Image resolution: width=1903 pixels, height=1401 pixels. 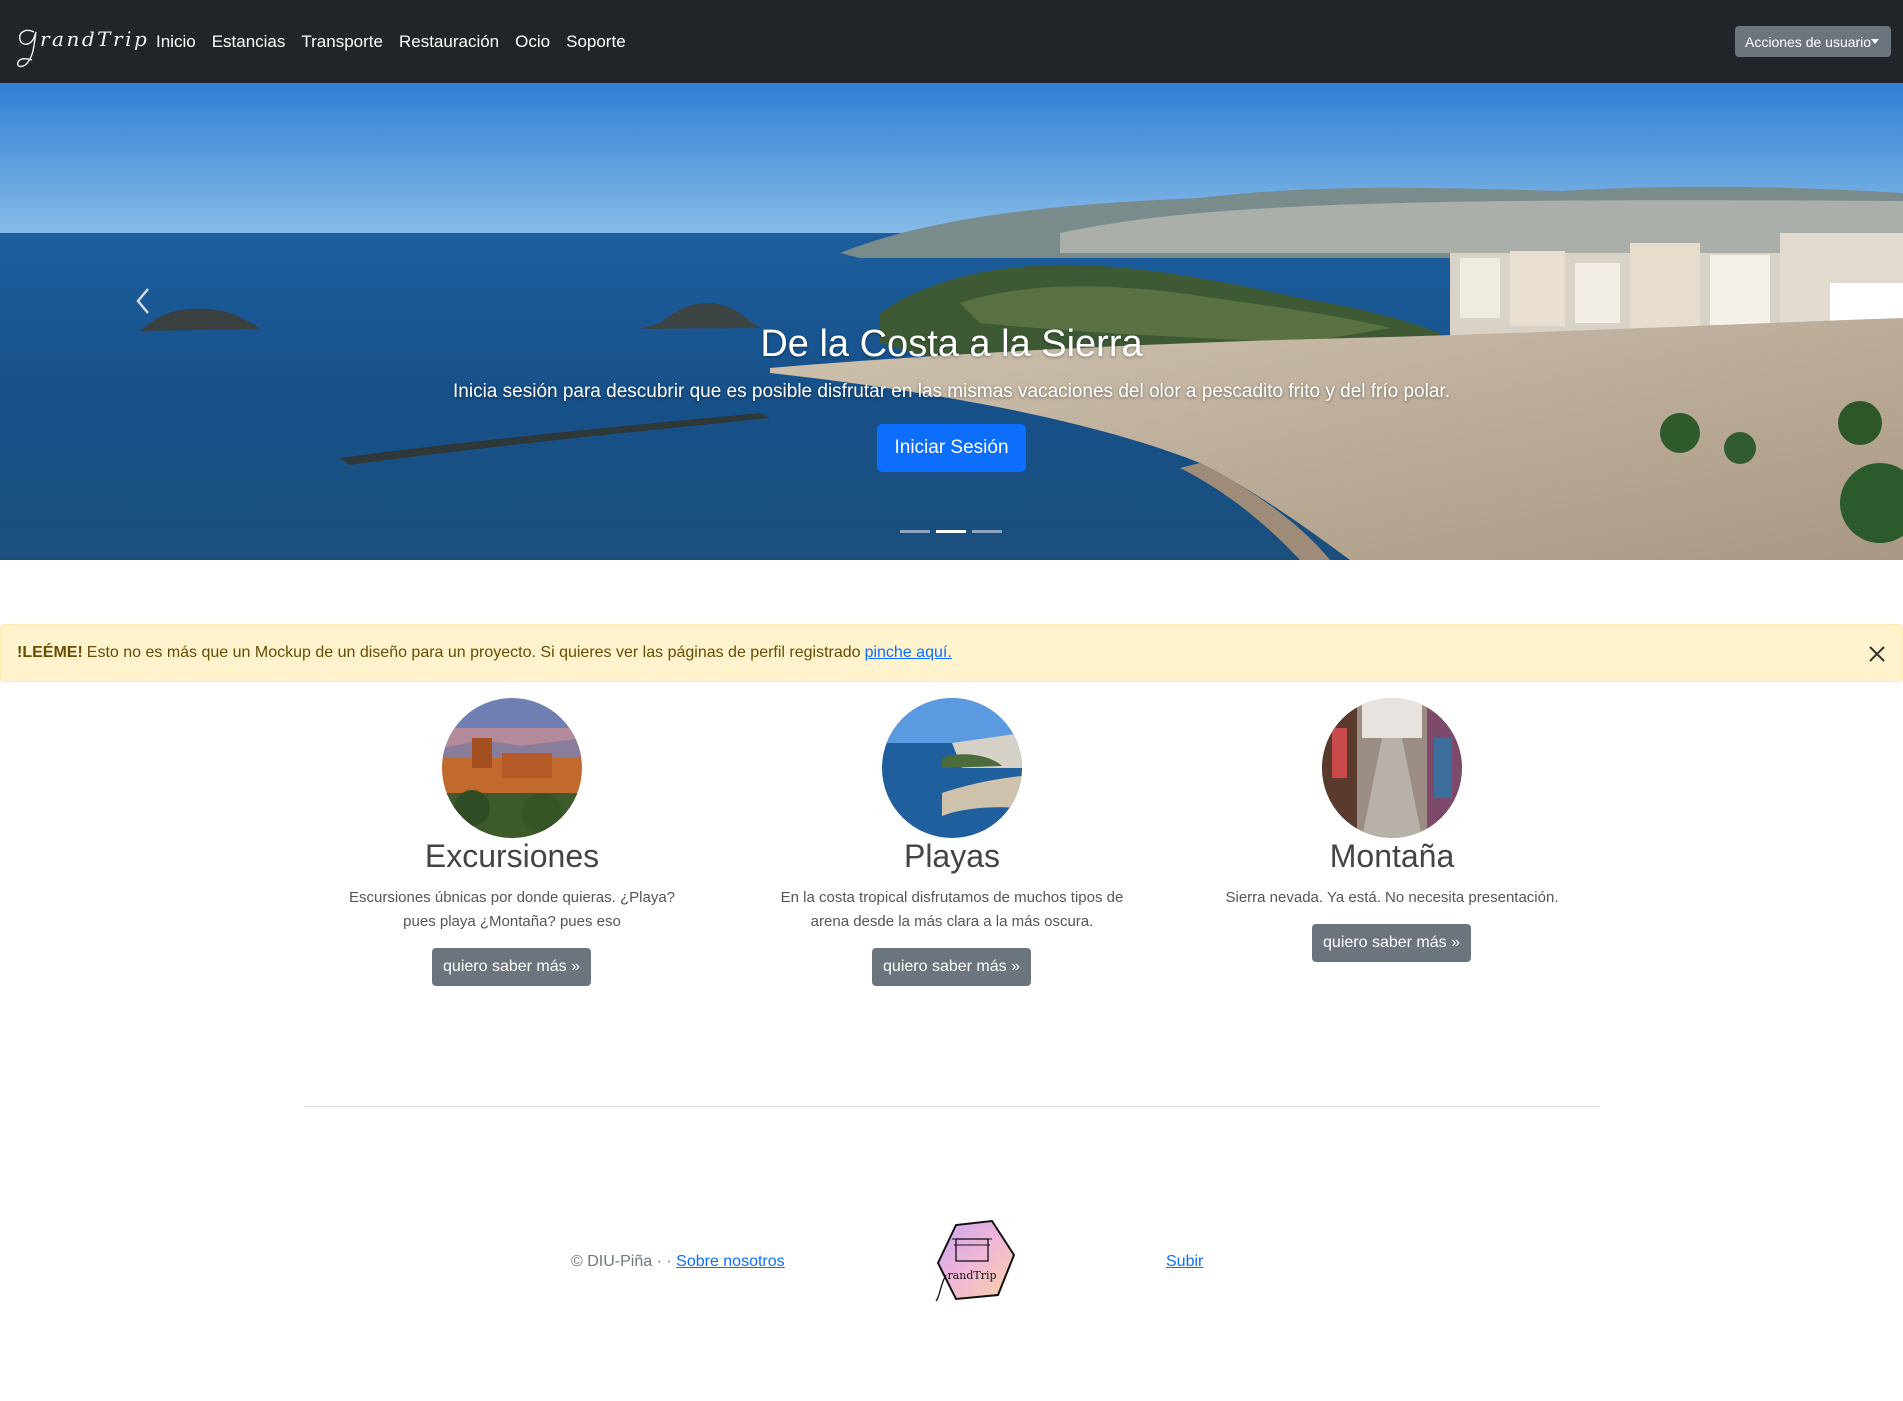 What do you see at coordinates (971, 1275) in the screenshot?
I see `svg-text: randTrip` at bounding box center [971, 1275].